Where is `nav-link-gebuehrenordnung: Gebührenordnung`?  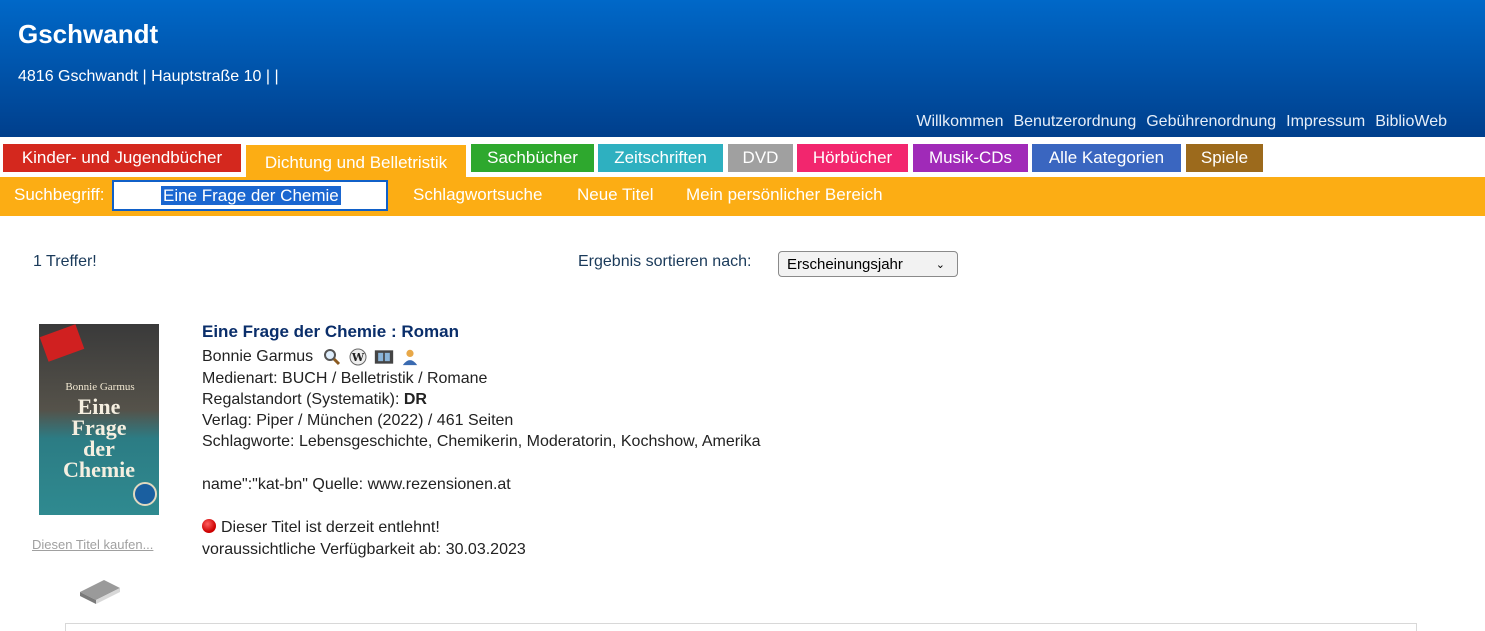 nav-link-gebuehrenordnung: Gebührenordnung is located at coordinates (1211, 122).